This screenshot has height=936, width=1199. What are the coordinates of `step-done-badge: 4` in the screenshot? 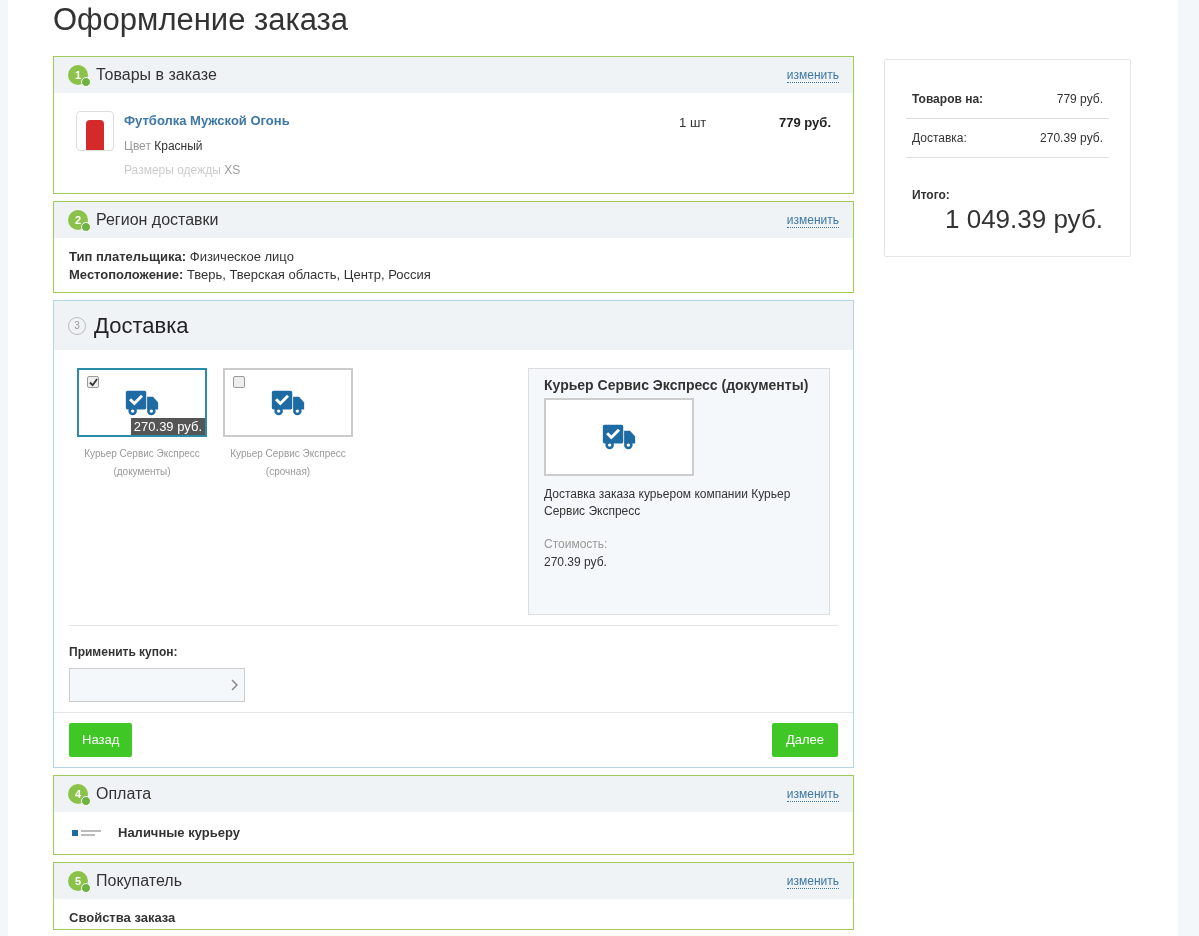 It's located at (78, 794).